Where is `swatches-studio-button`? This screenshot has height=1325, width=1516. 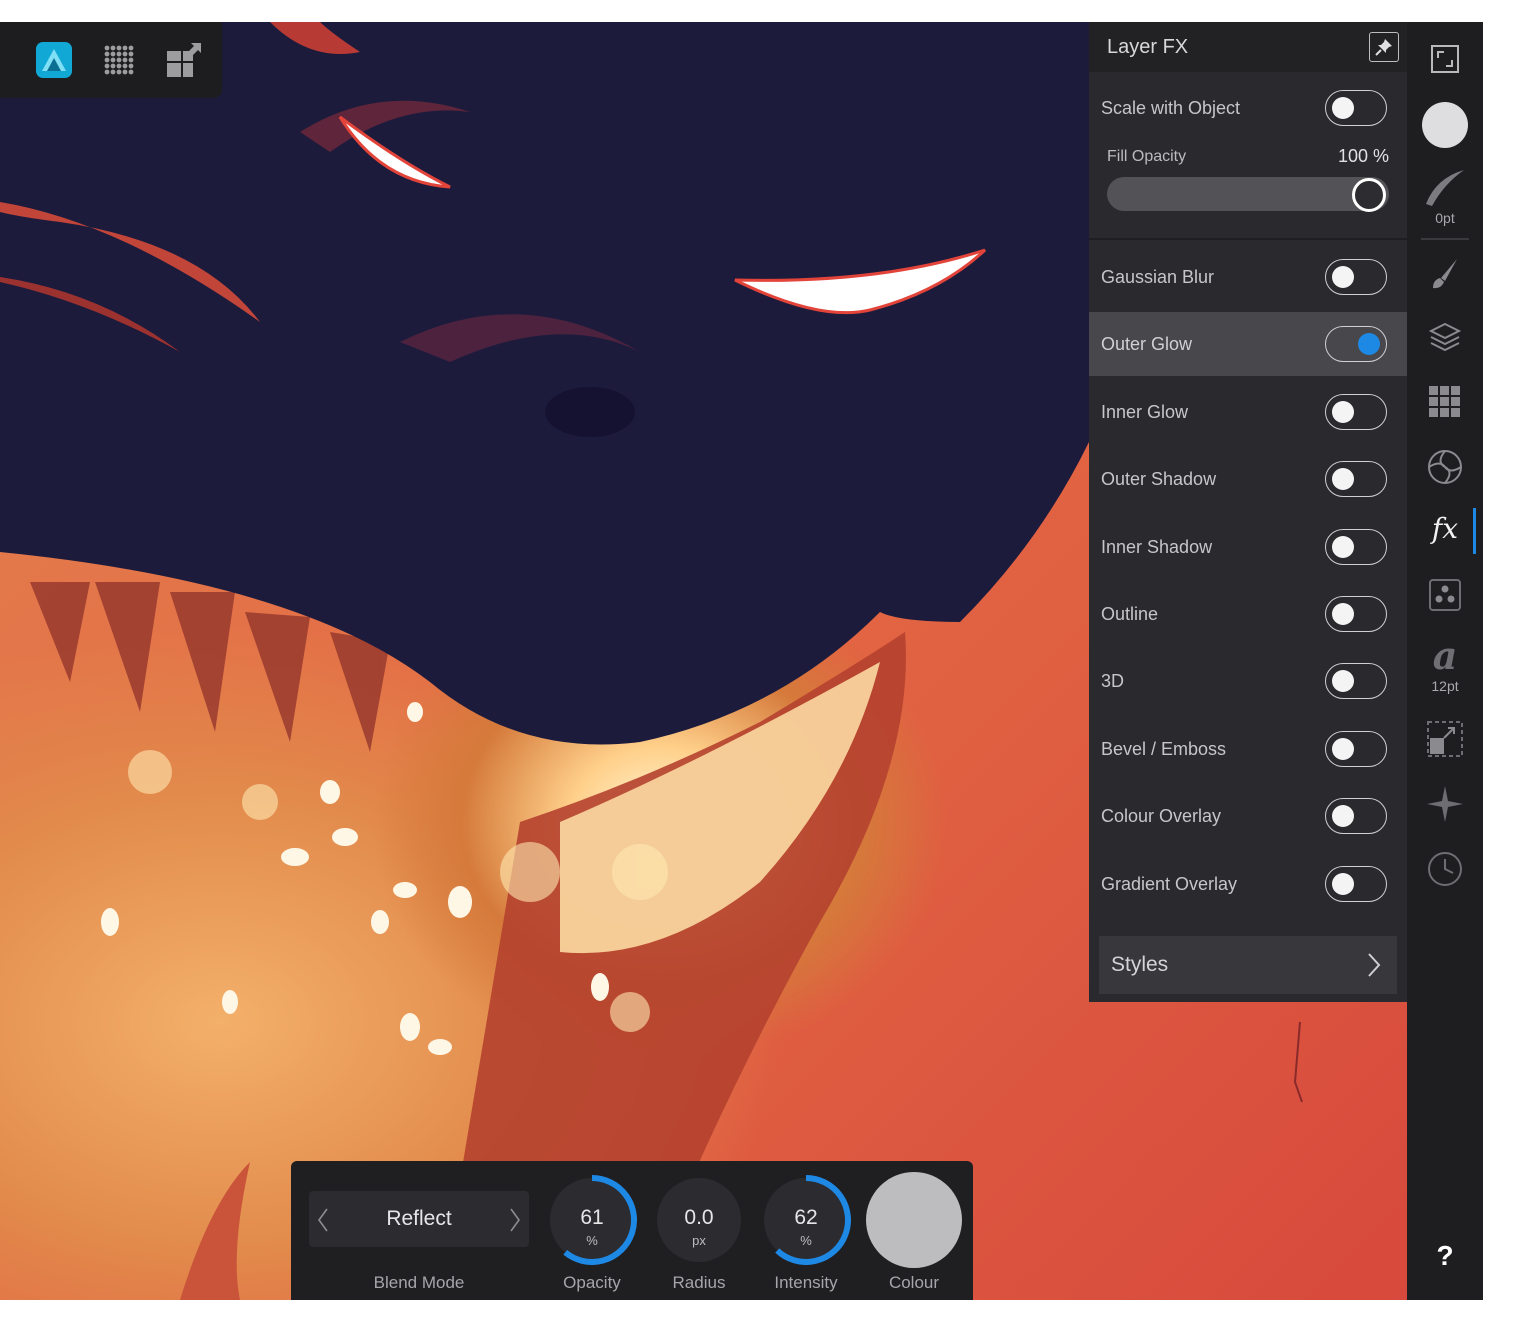
swatches-studio-button is located at coordinates (1445, 402).